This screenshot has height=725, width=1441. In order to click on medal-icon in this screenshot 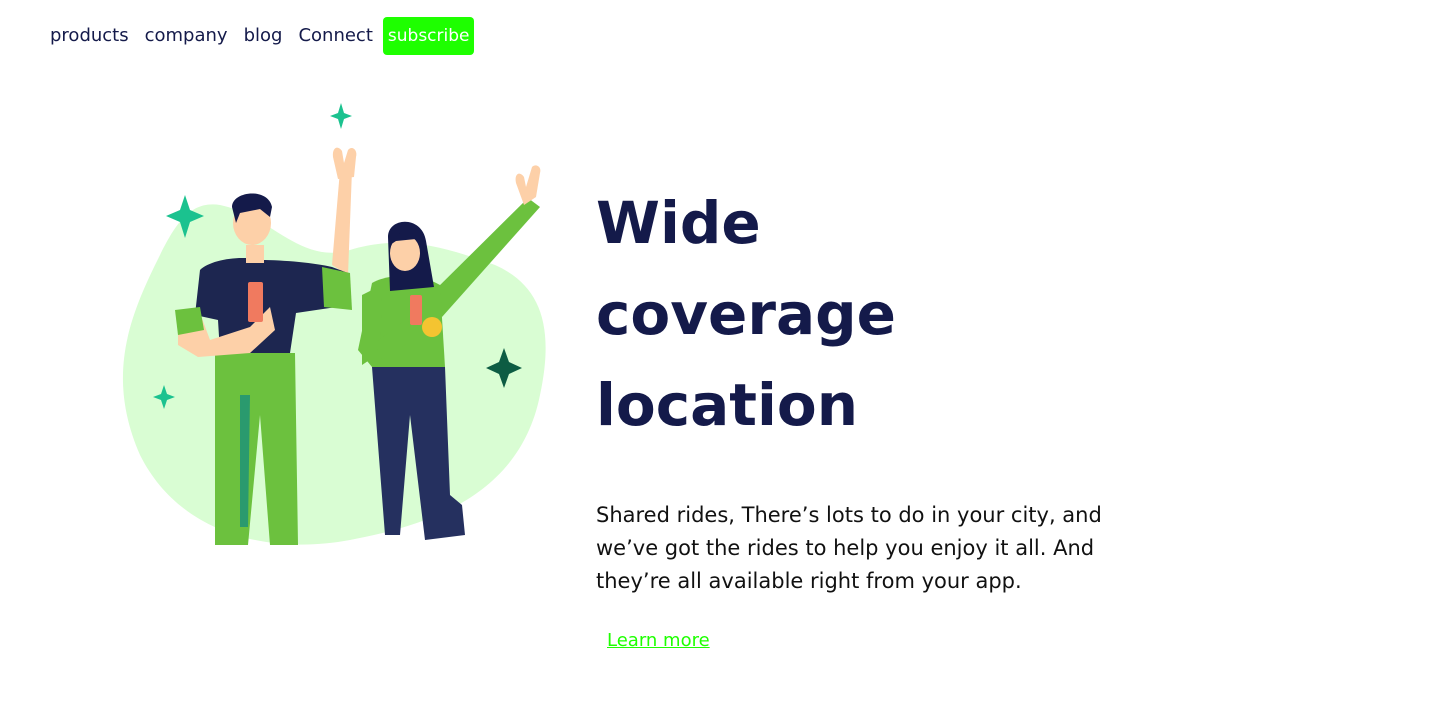, I will do `click(432, 327)`.